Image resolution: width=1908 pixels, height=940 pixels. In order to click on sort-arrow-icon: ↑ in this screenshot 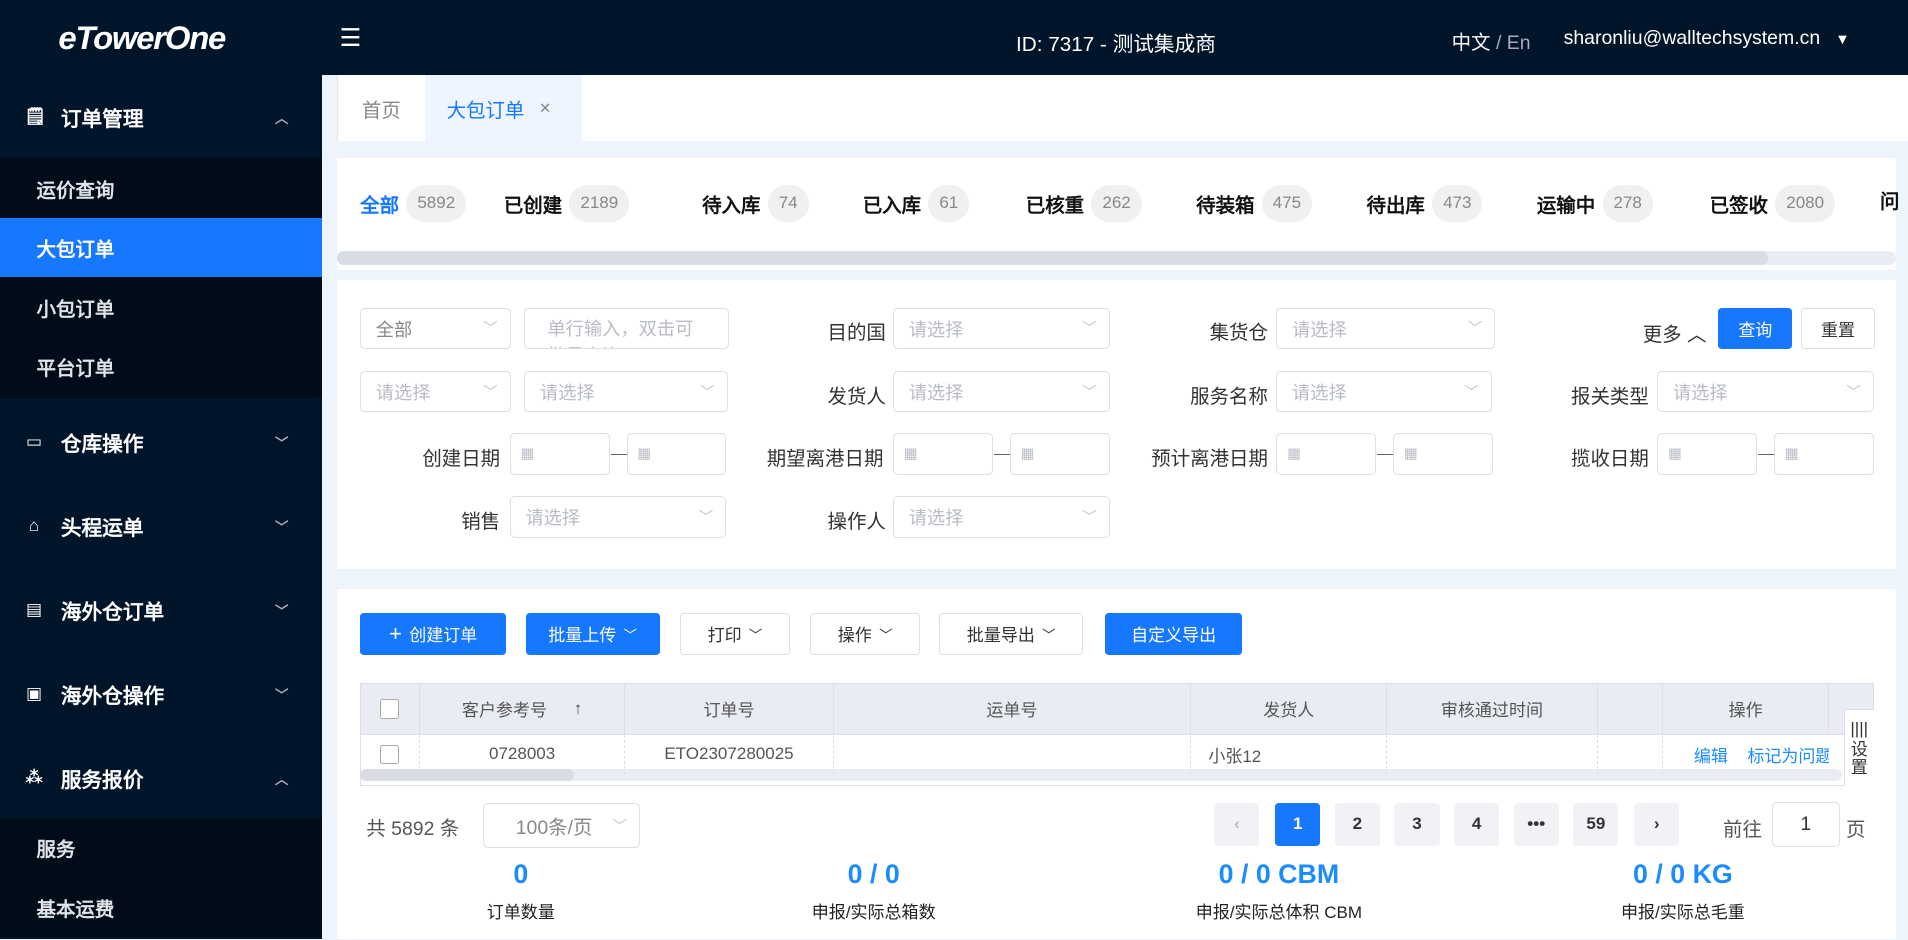, I will do `click(578, 709)`.